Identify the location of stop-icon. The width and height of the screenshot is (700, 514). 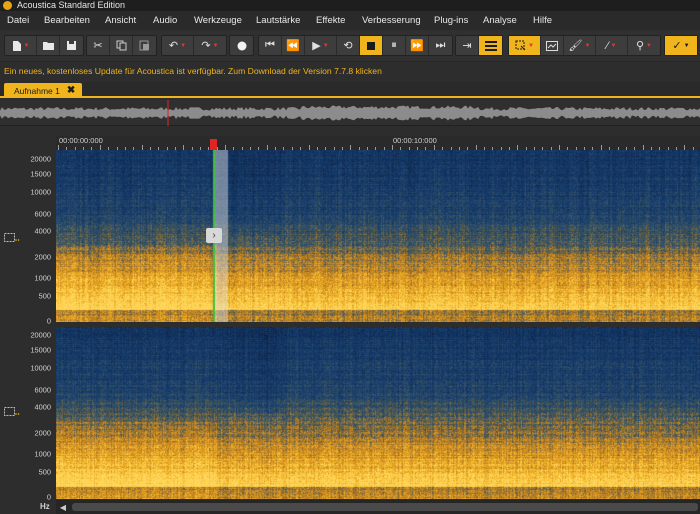
(371, 45).